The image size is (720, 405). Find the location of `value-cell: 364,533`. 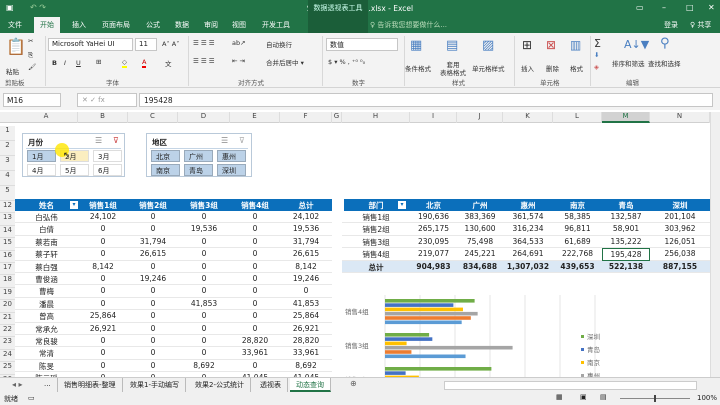

value-cell: 364,533 is located at coordinates (528, 242).